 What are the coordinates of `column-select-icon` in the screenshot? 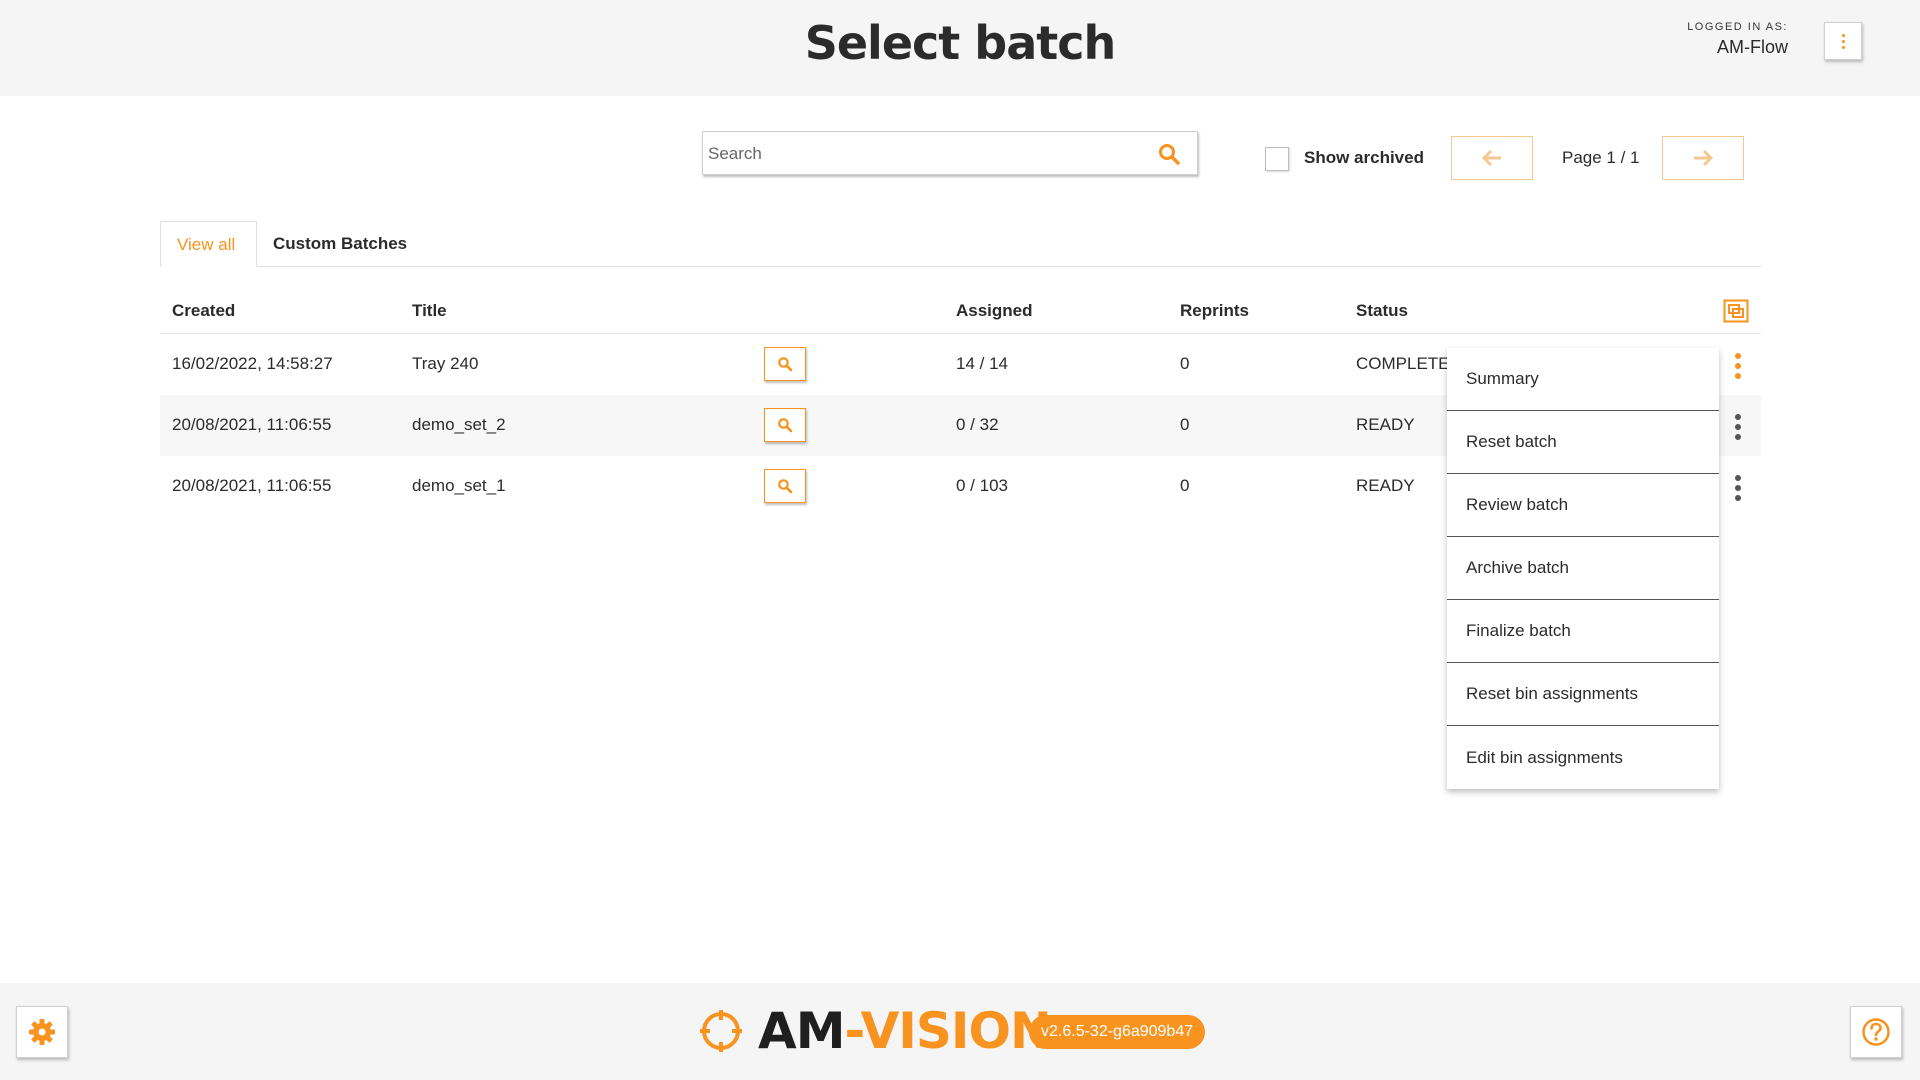 It's located at (1736, 311).